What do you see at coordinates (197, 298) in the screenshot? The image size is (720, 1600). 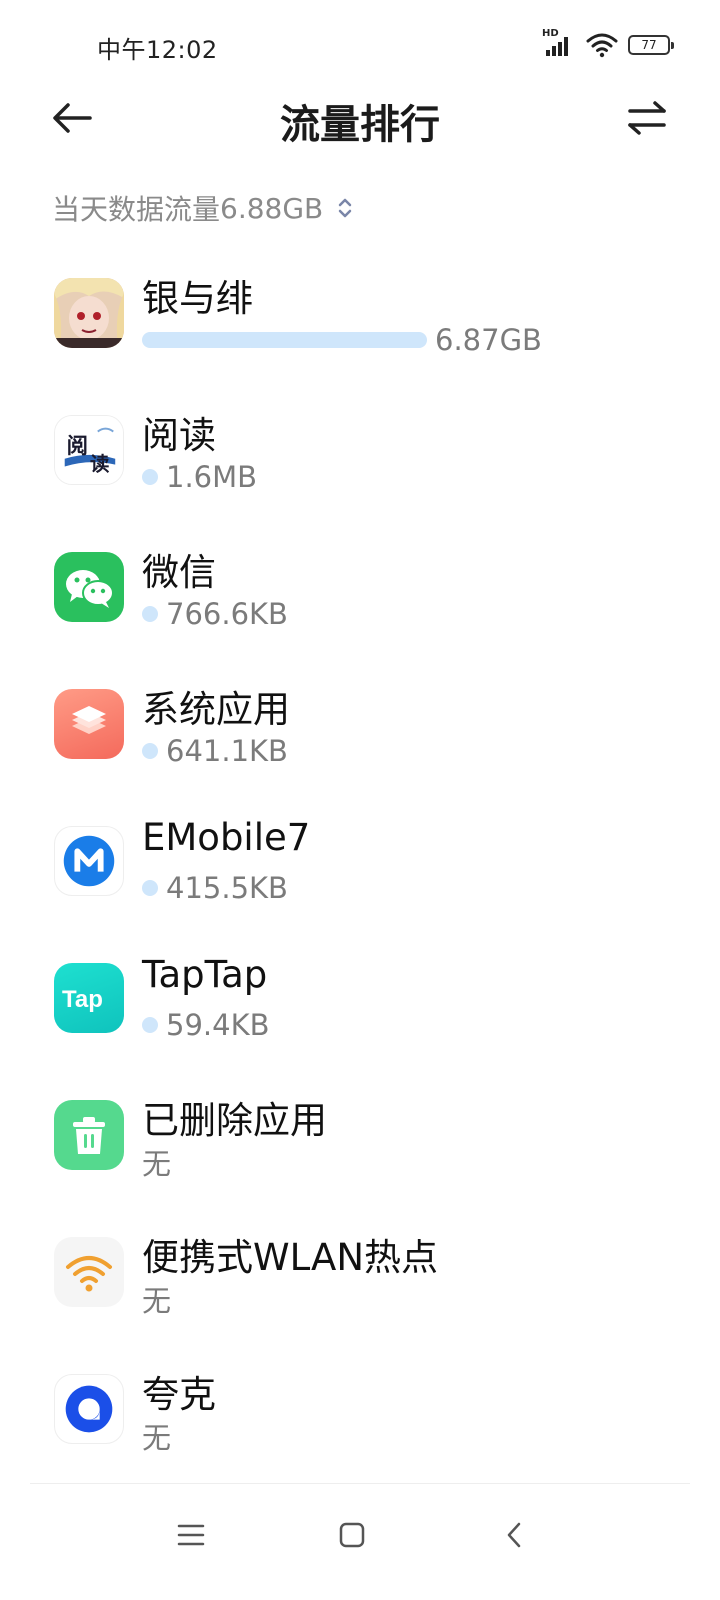 I see `app-name: 银与绯` at bounding box center [197, 298].